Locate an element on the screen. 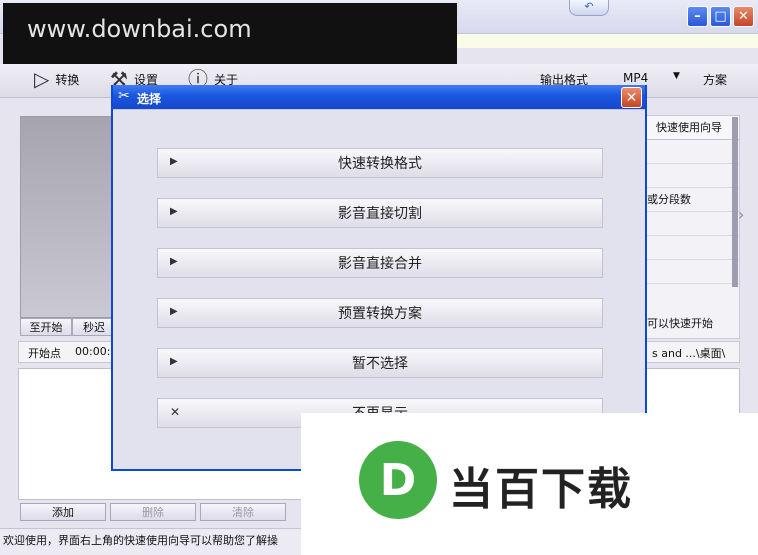 The image size is (758, 555). option-quick-convert: ▶ 快速转换格式 is located at coordinates (380, 163).